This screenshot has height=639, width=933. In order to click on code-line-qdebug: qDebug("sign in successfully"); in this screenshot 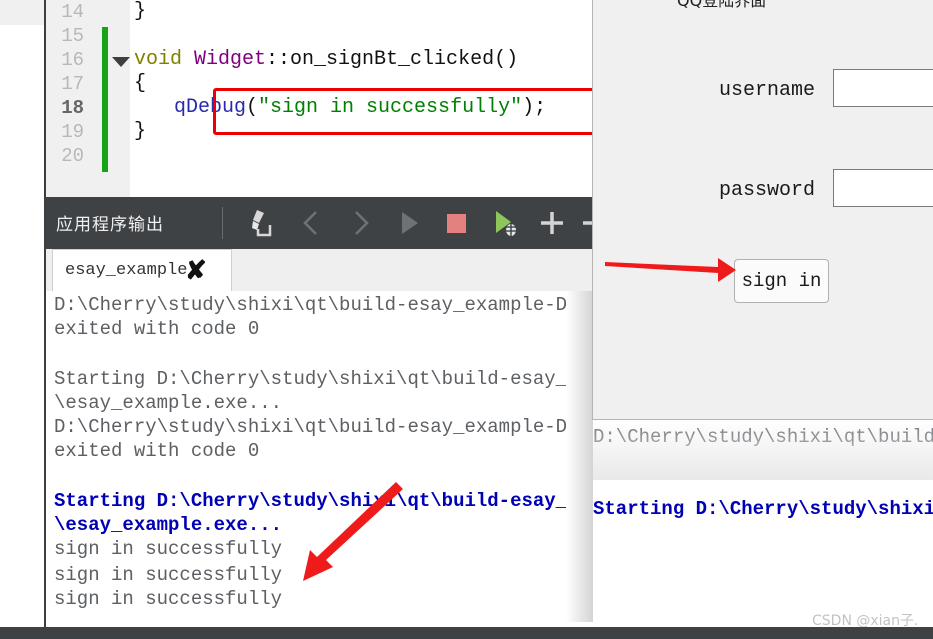, I will do `click(360, 107)`.